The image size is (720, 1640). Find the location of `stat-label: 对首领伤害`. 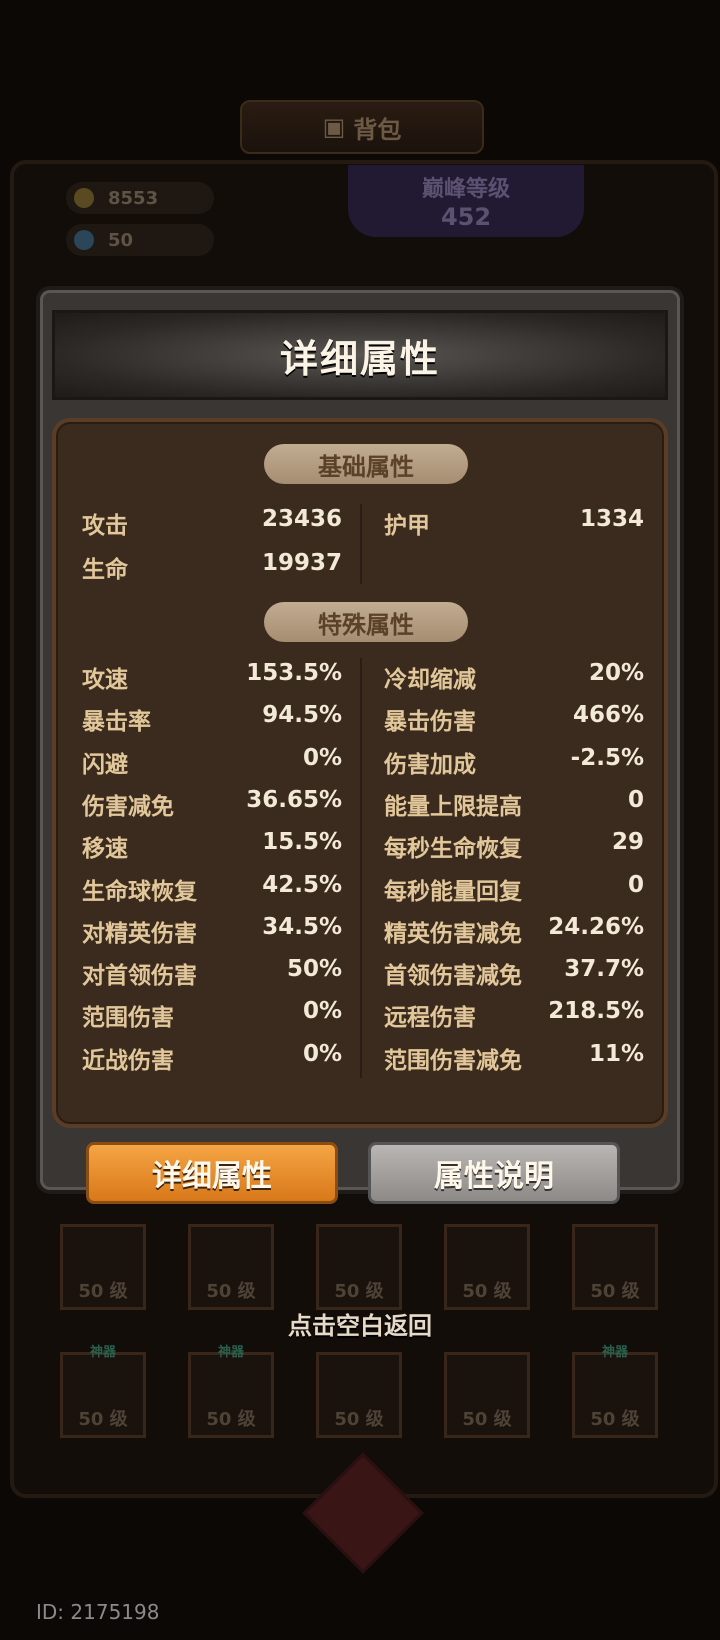

stat-label: 对首领伤害 is located at coordinates (139, 976).